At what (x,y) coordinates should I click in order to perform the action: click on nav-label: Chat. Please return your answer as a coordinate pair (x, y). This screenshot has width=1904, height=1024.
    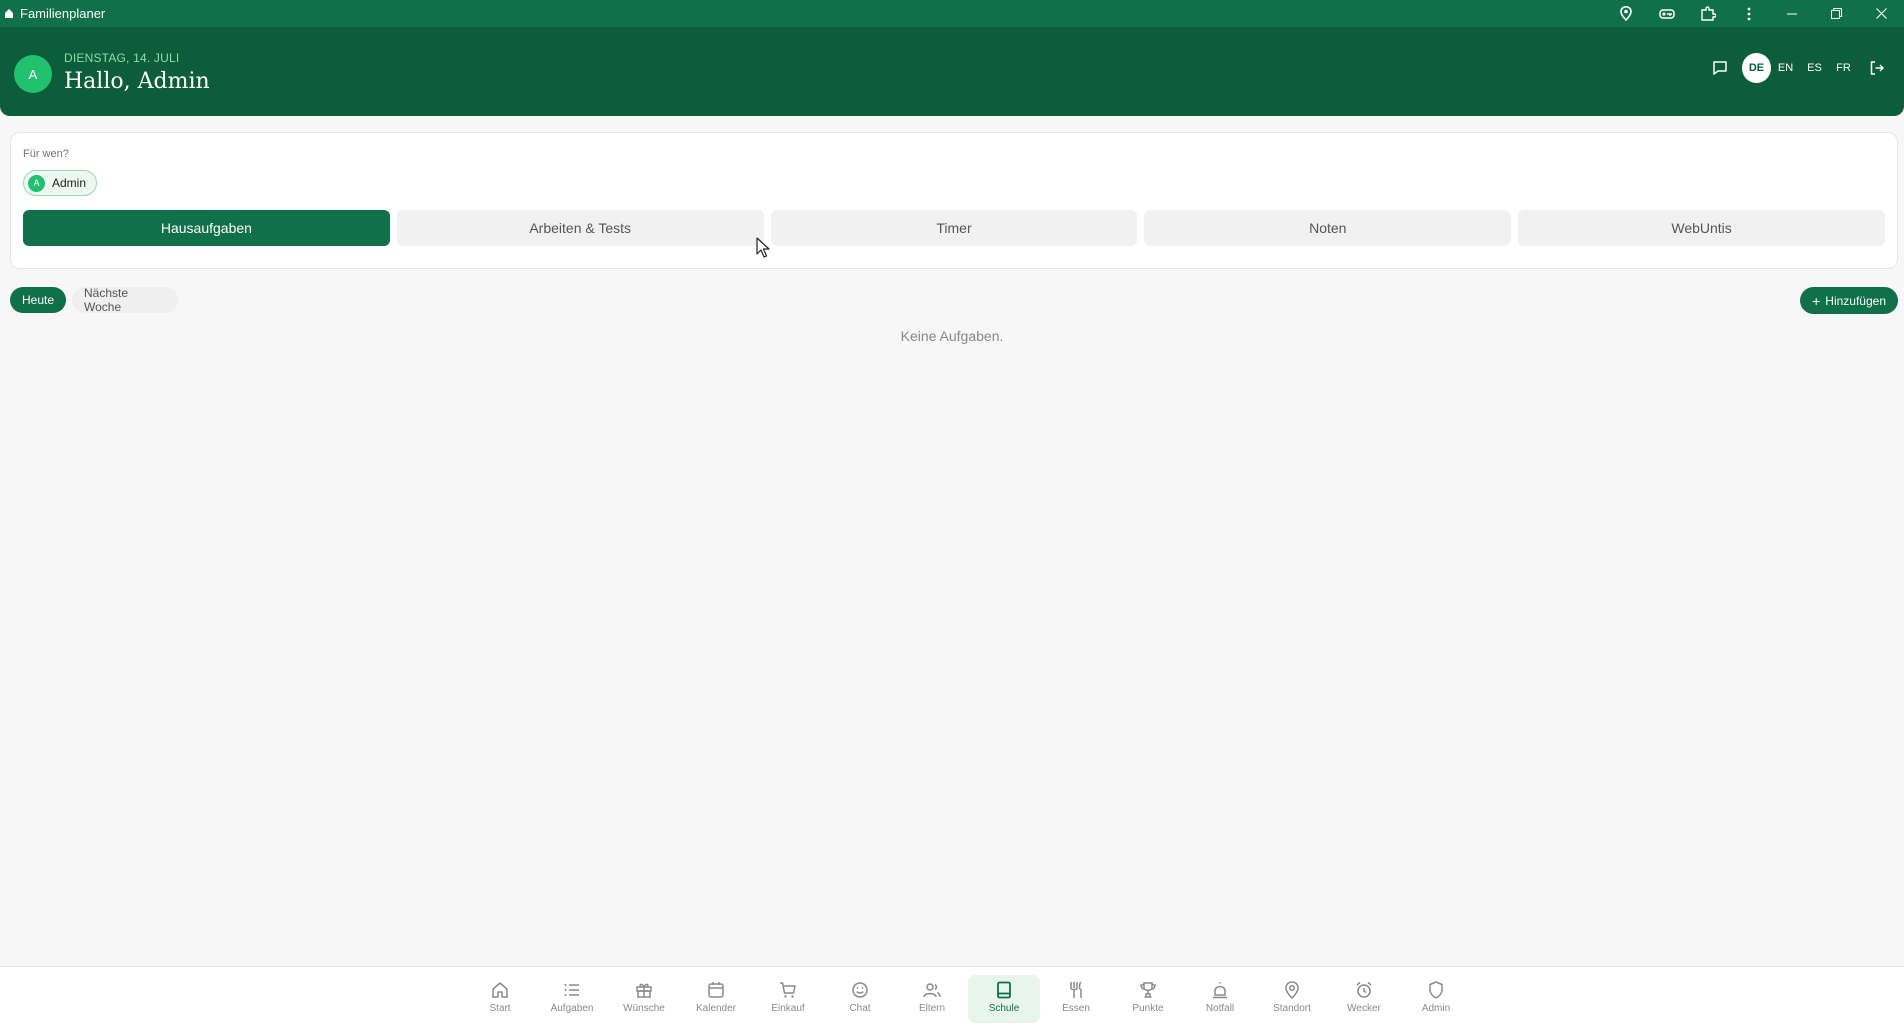
    Looking at the image, I should click on (860, 1008).